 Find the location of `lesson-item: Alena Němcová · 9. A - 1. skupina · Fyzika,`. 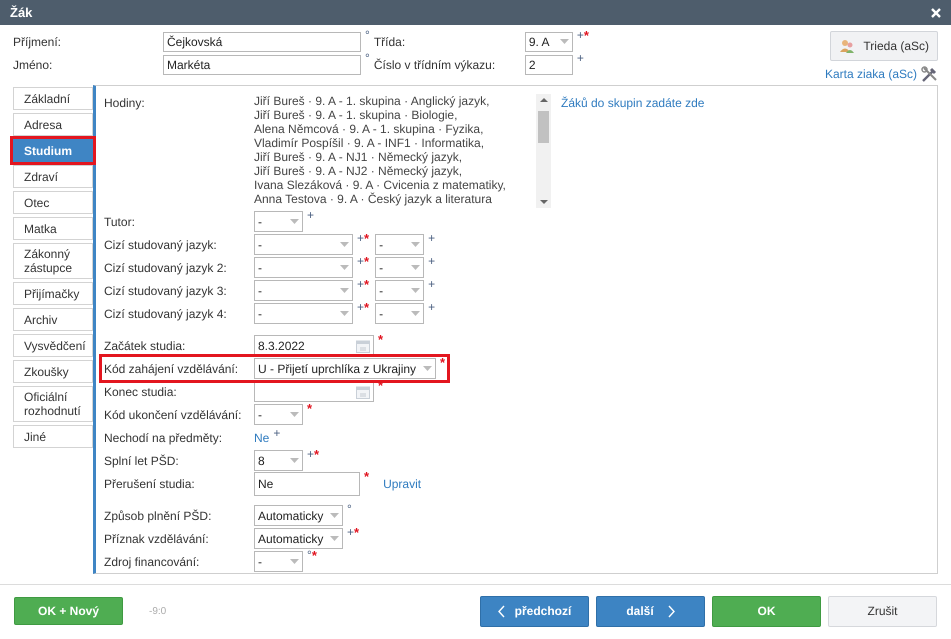

lesson-item: Alena Němcová · 9. A - 1. skupina · Fyzika, is located at coordinates (369, 129).